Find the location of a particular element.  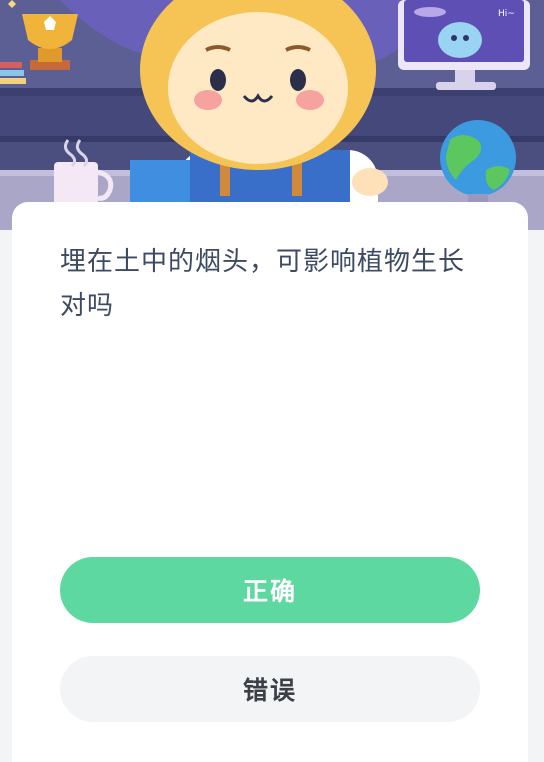

mascot-character is located at coordinates (259, 115).